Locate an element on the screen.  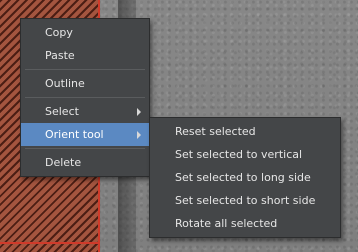
menu-item-label: Copy is located at coordinates (59, 32).